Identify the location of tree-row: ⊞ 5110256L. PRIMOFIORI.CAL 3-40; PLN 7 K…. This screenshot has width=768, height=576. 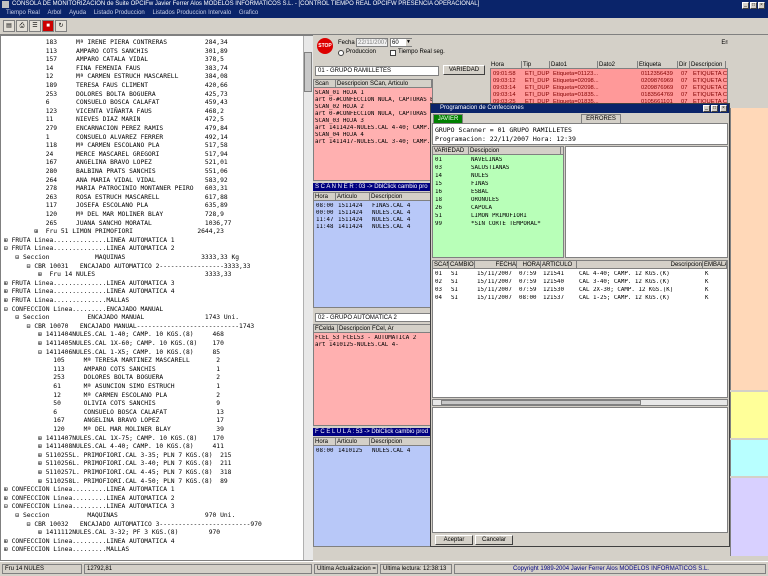
(117, 464).